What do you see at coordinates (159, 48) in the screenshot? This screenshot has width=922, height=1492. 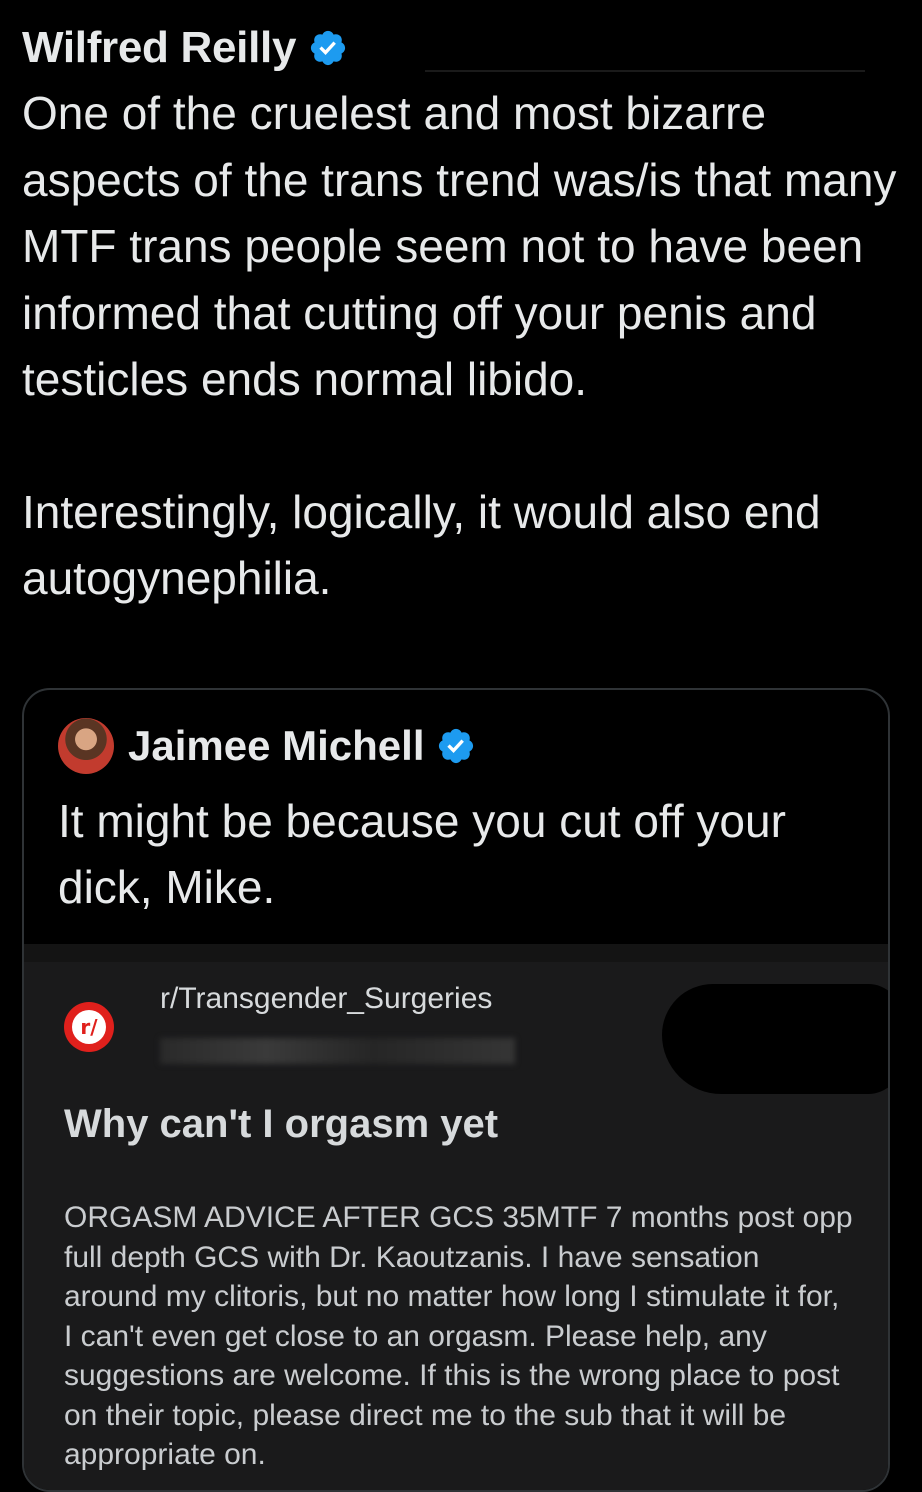 I see `author-name: Wilfred Reilly` at bounding box center [159, 48].